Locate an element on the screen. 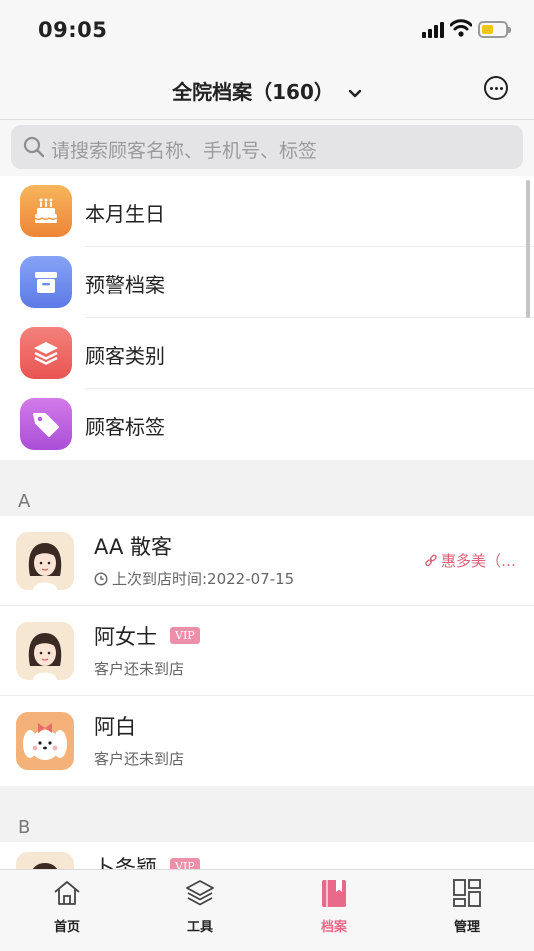 Image resolution: width=534 pixels, height=951 pixels. nav-bar: 全院档案（160） is located at coordinates (267, 91).